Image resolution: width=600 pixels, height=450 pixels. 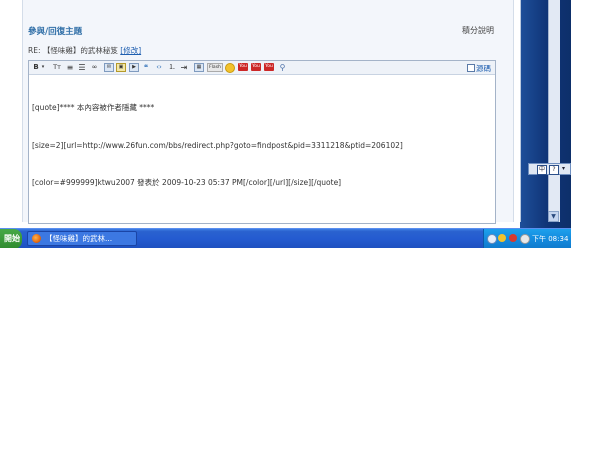 I want to click on antivirus-icon, so click(x=513, y=238).